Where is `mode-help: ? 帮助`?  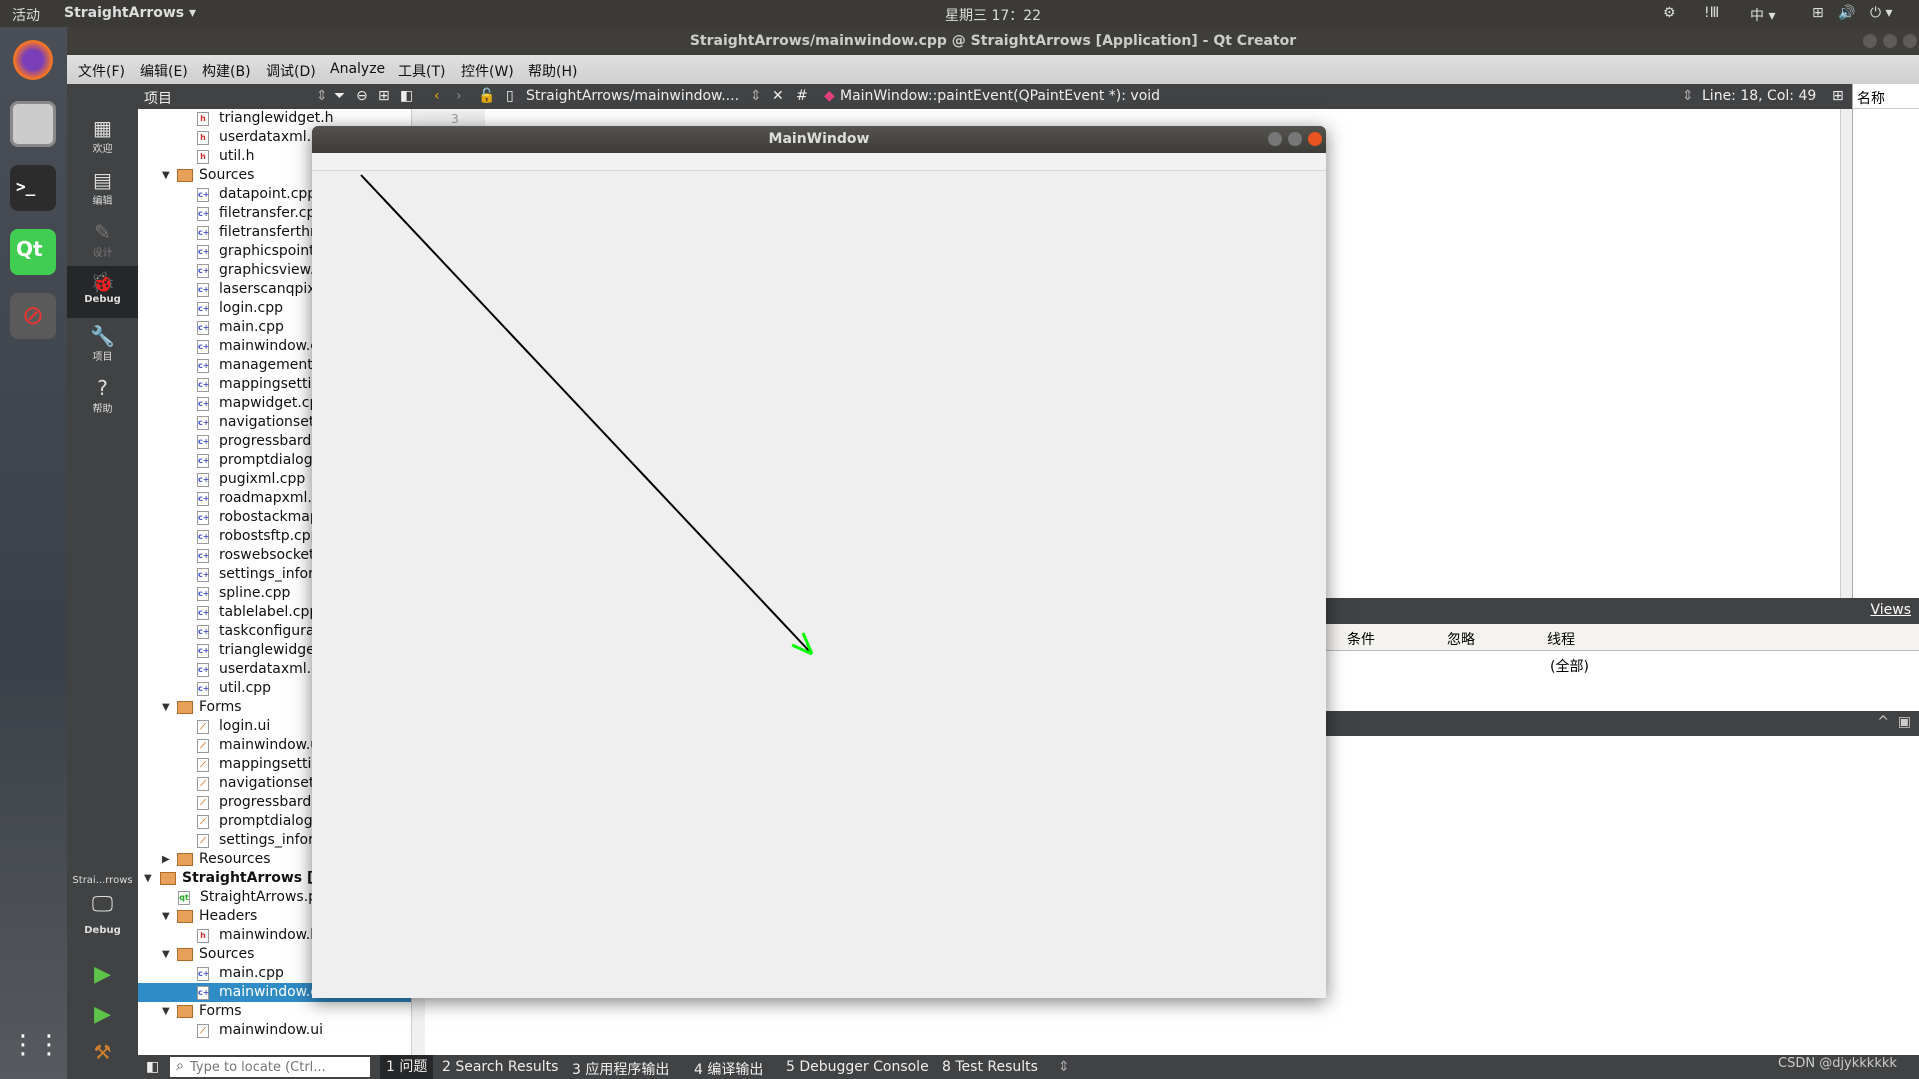
mode-help: ? 帮助 is located at coordinates (102, 397).